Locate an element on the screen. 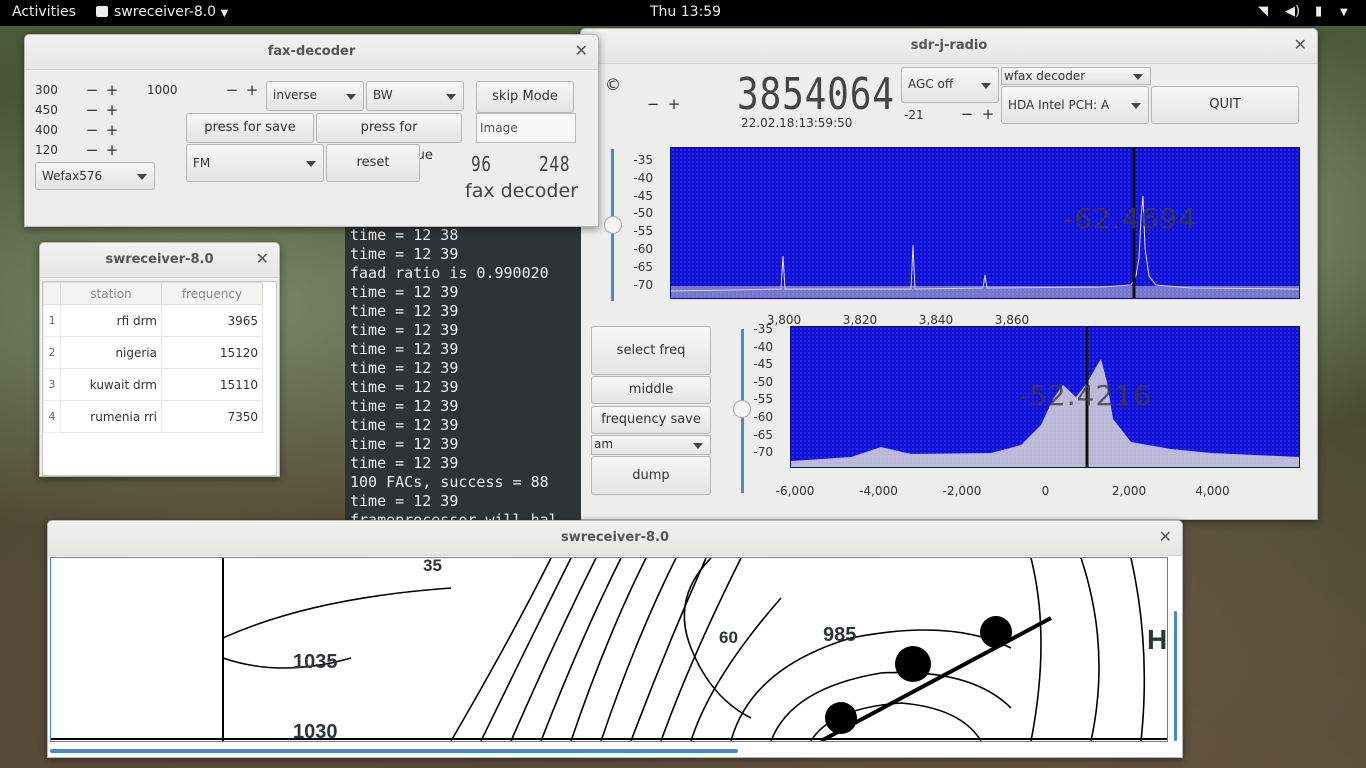  chevron-down-icon: ▼ is located at coordinates (224, 13).